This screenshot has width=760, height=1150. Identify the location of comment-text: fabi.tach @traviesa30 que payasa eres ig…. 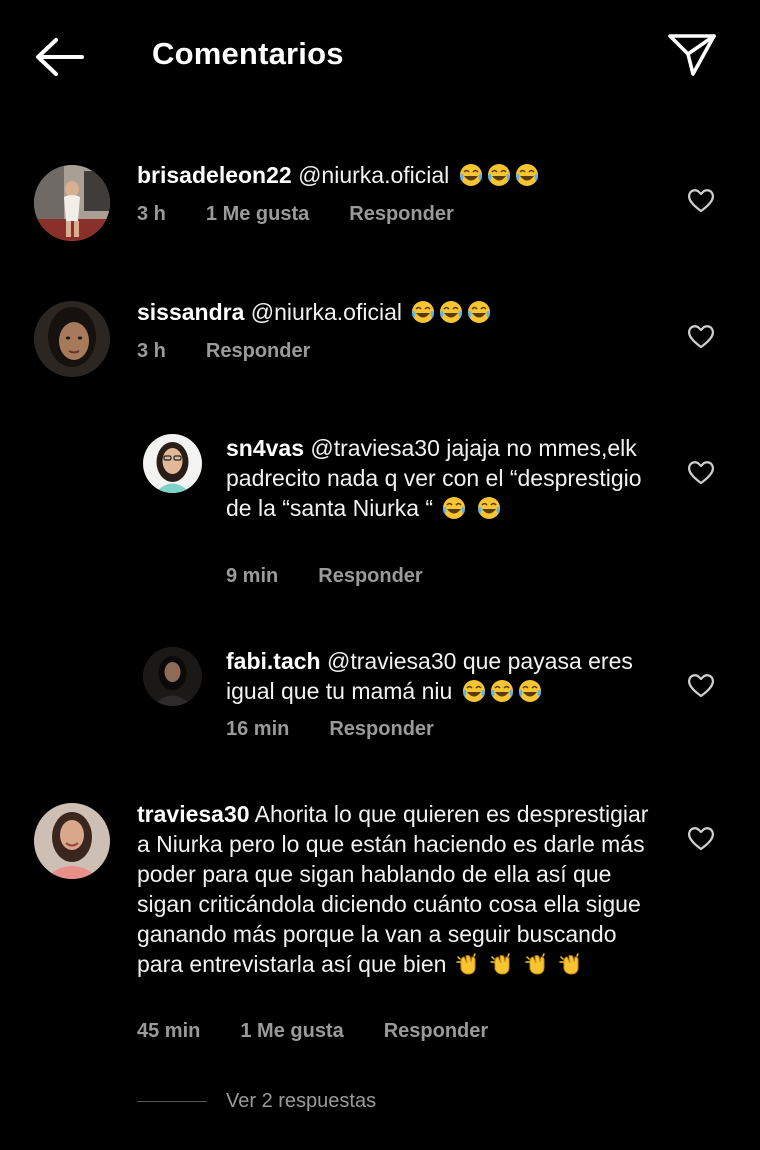
(441, 676).